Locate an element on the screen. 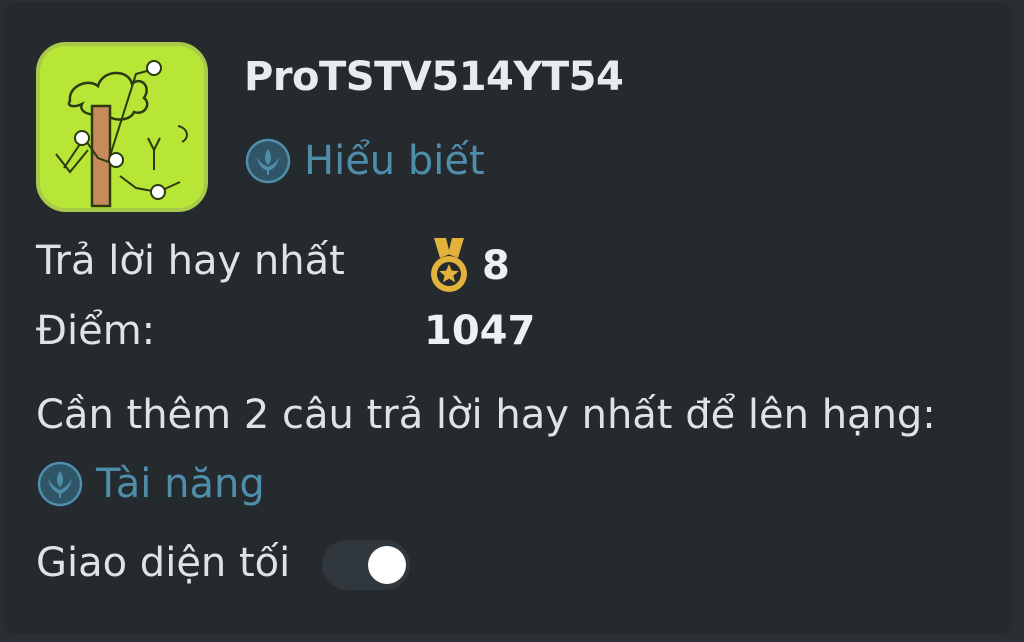 Image resolution: width=1024 pixels, height=642 pixels. username: ProTSTV514YT54 is located at coordinates (434, 77).